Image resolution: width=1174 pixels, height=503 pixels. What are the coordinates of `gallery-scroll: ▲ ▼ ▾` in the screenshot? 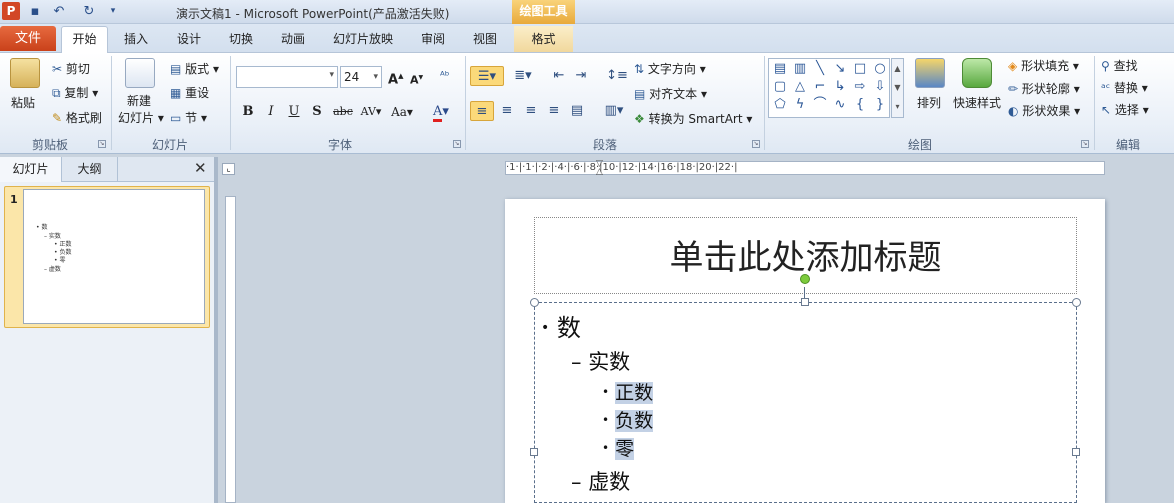 It's located at (897, 88).